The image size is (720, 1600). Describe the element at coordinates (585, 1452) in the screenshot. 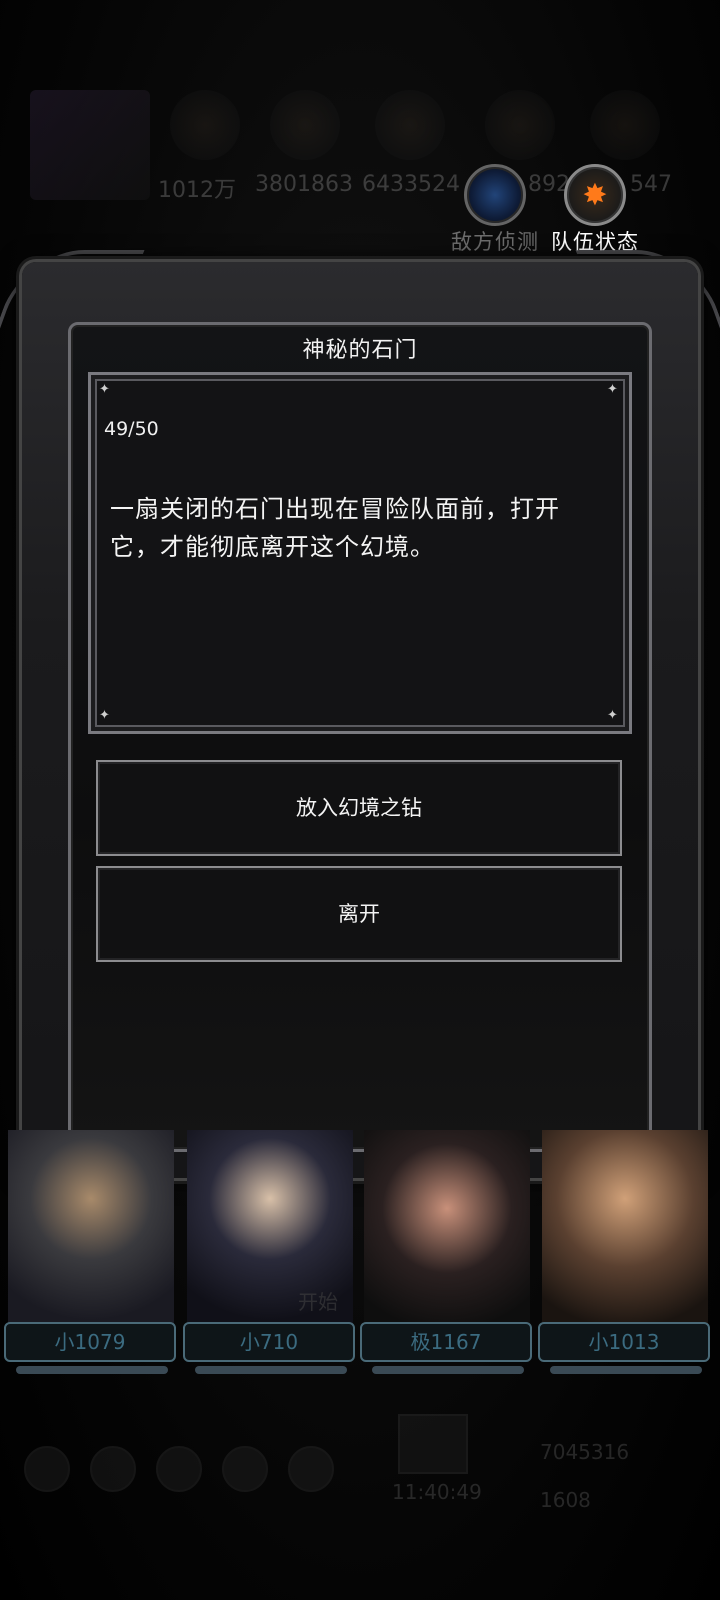

I see `gold-value: 7045316` at that location.